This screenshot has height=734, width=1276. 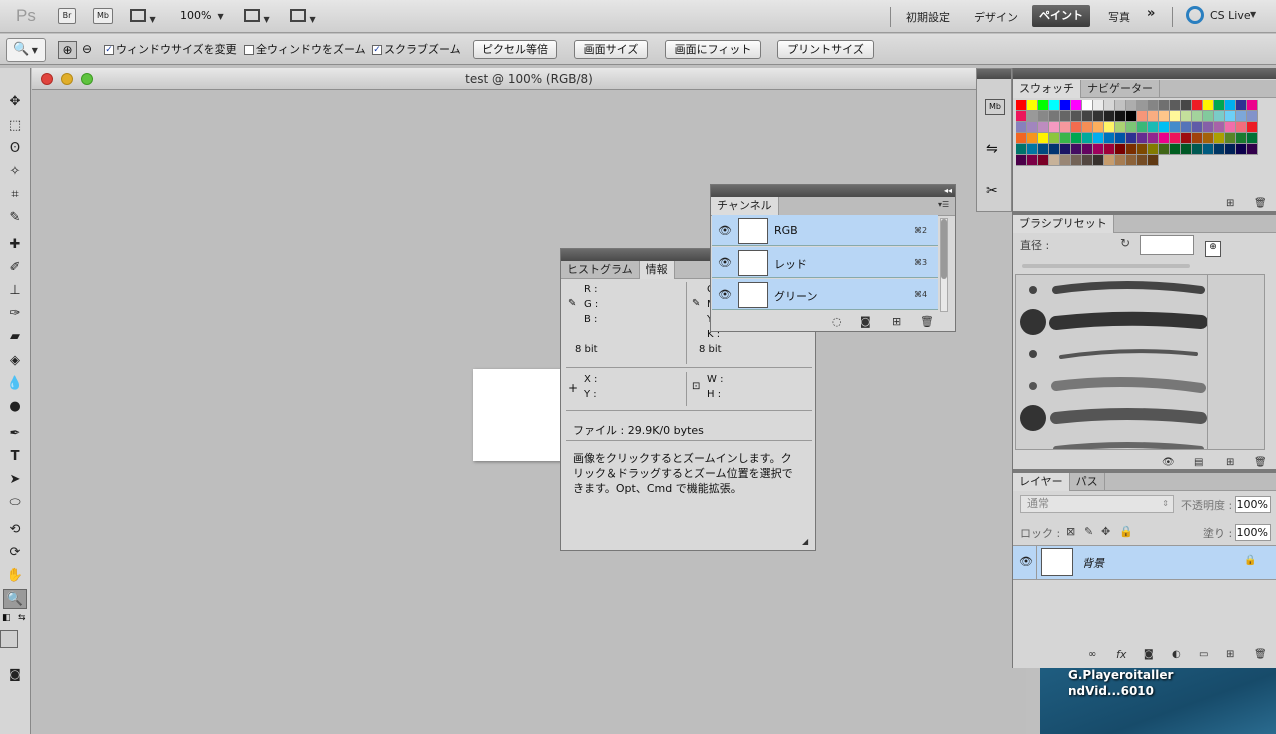 I want to click on channels-scrollbar, so click(x=944, y=265).